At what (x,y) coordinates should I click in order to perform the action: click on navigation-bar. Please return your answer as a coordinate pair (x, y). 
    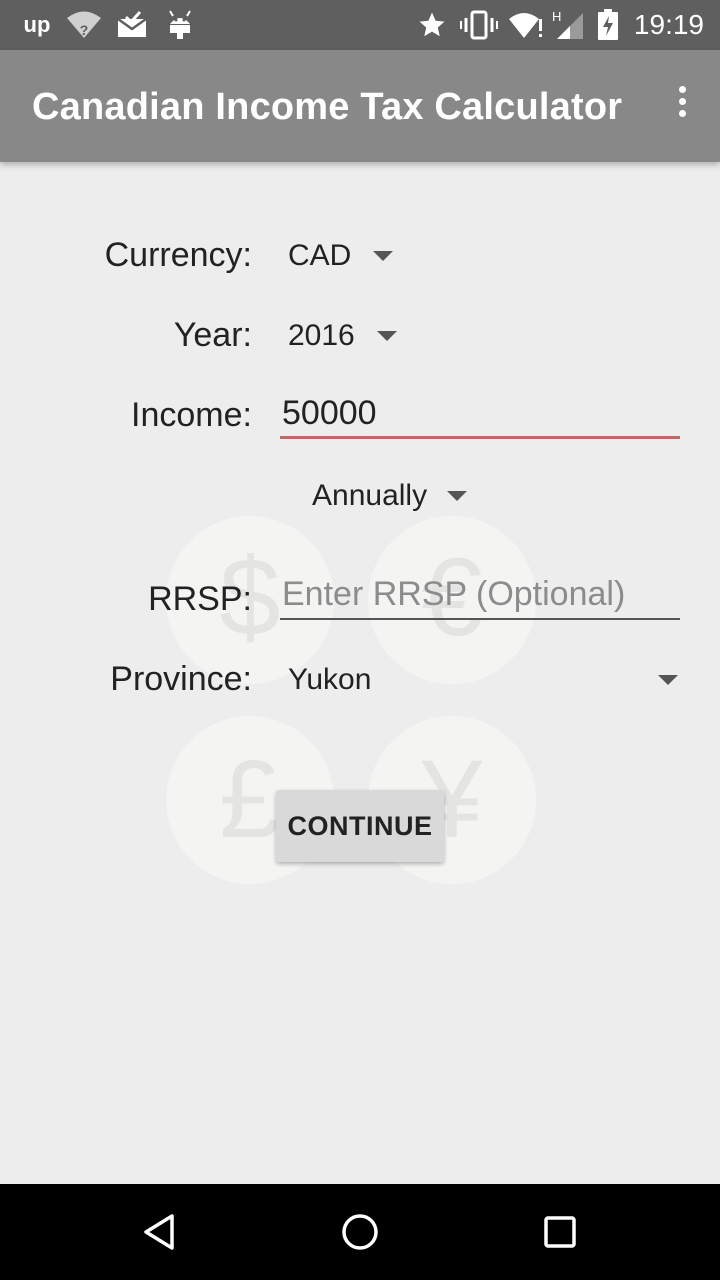
    Looking at the image, I should click on (360, 1232).